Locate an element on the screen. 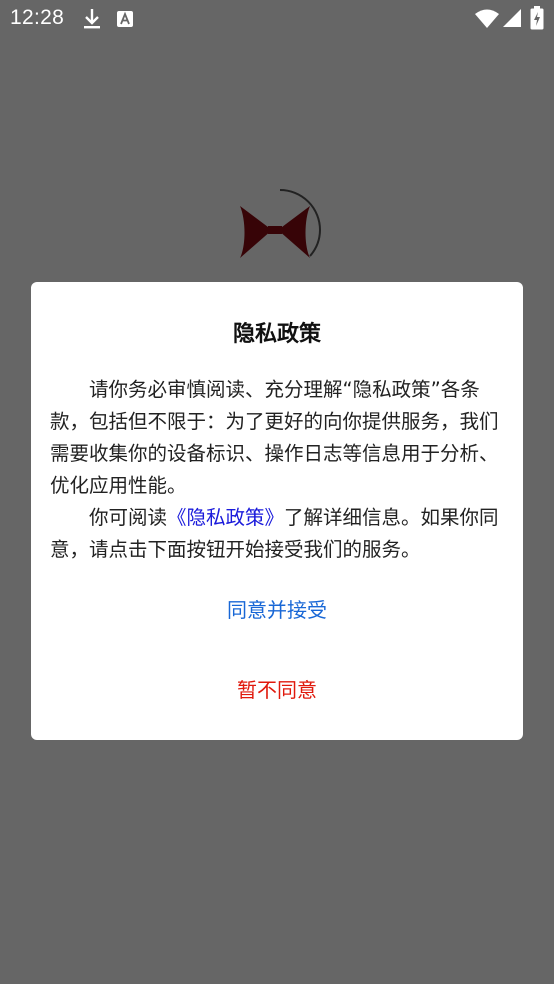 This screenshot has height=984, width=554. download-icon is located at coordinates (92, 19).